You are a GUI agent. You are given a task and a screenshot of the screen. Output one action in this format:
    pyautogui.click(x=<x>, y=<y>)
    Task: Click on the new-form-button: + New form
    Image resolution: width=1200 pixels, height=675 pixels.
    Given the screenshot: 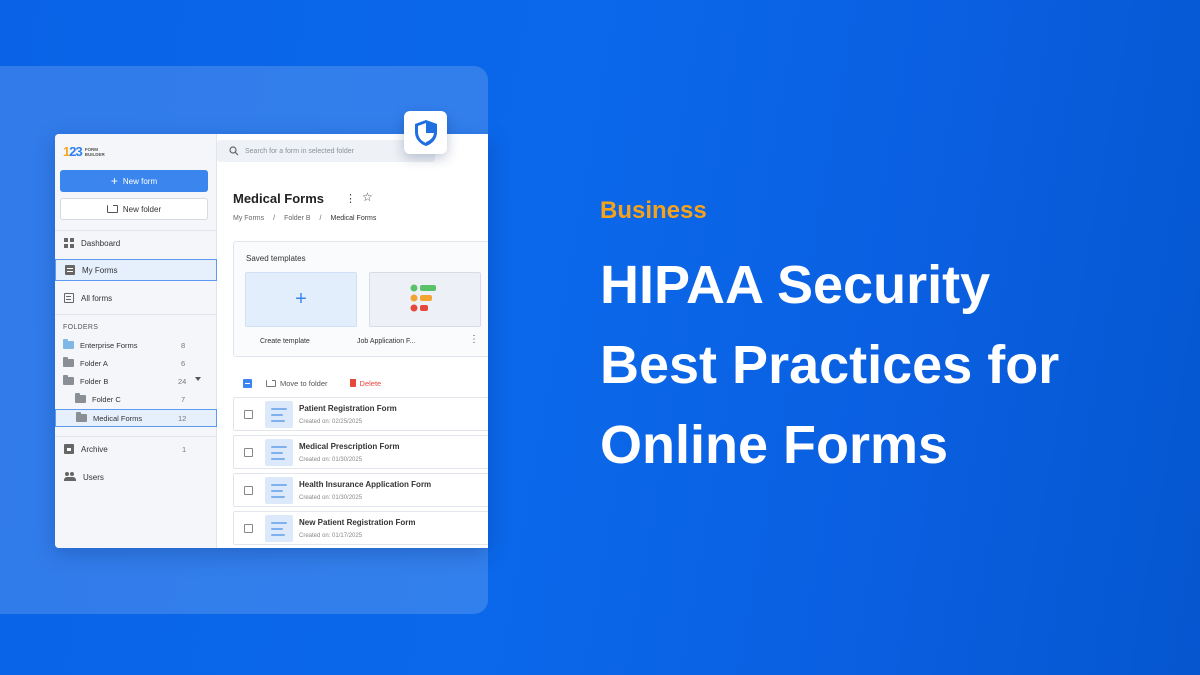 What is the action you would take?
    pyautogui.click(x=134, y=181)
    